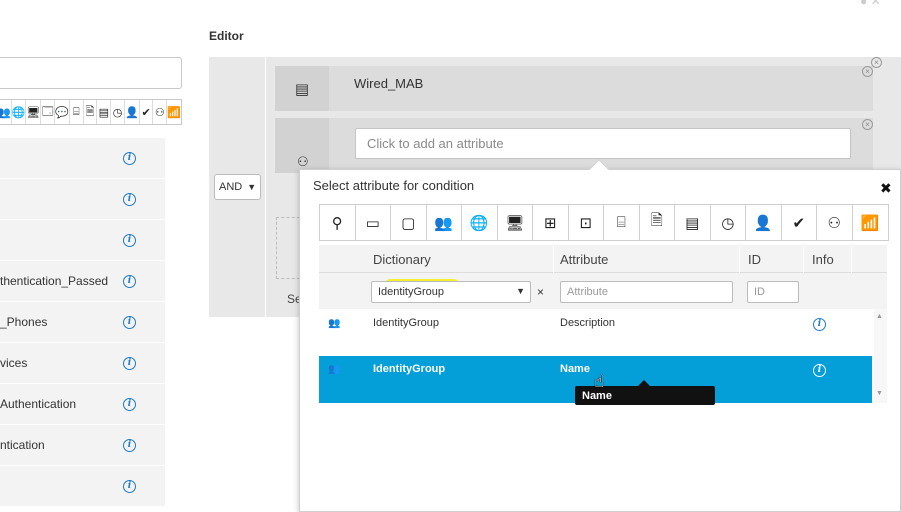  Describe the element at coordinates (411, 292) in the screenshot. I see `dictionary-filter-value: IdentityGroup` at that location.